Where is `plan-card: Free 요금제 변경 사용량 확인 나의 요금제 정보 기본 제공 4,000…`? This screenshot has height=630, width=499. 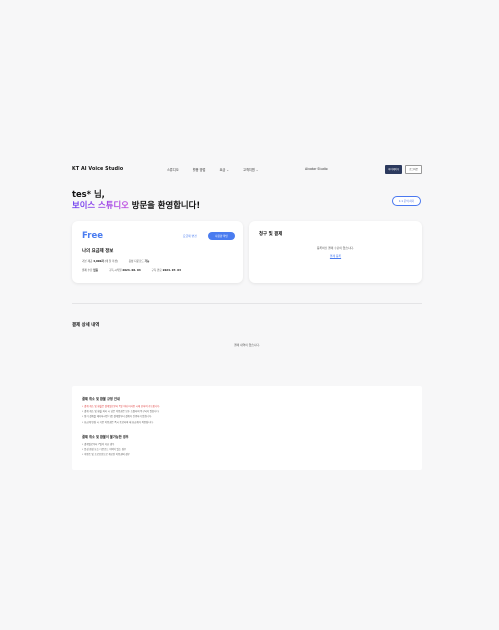 plan-card: Free 요금제 변경 사용량 확인 나의 요금제 정보 기본 제공 4,000… is located at coordinates (157, 252).